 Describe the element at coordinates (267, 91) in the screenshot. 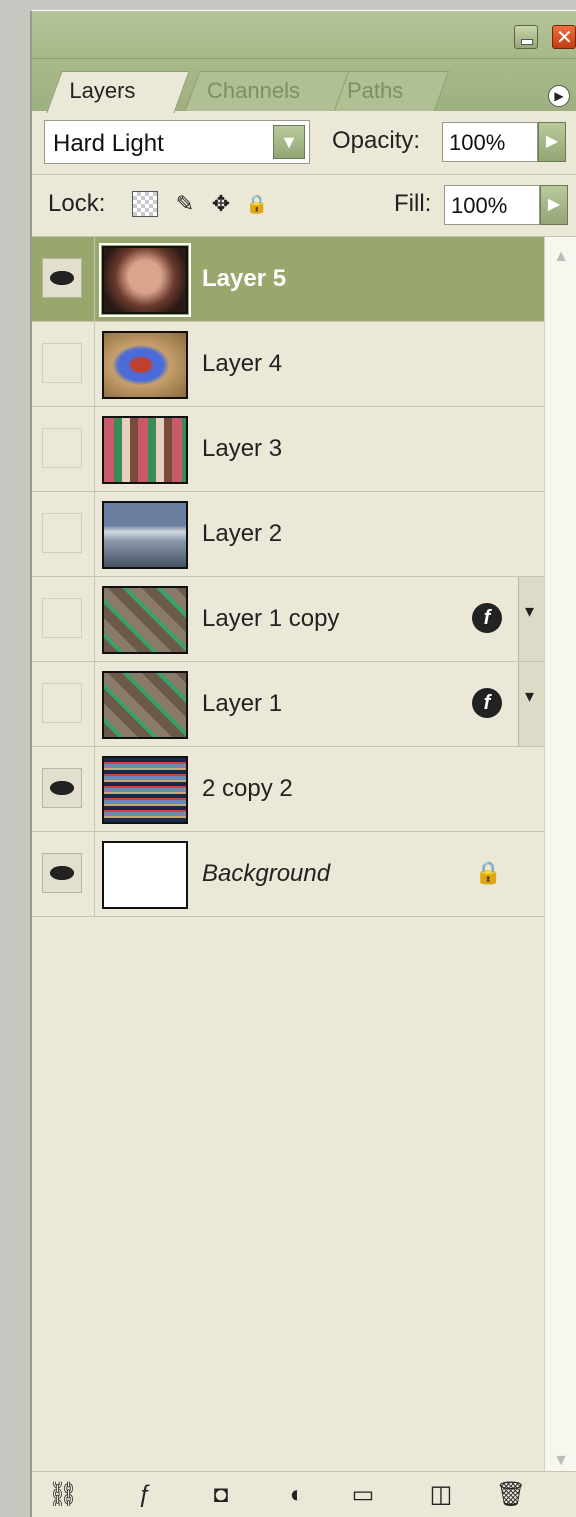

I see `tab-channels: Channels` at that location.